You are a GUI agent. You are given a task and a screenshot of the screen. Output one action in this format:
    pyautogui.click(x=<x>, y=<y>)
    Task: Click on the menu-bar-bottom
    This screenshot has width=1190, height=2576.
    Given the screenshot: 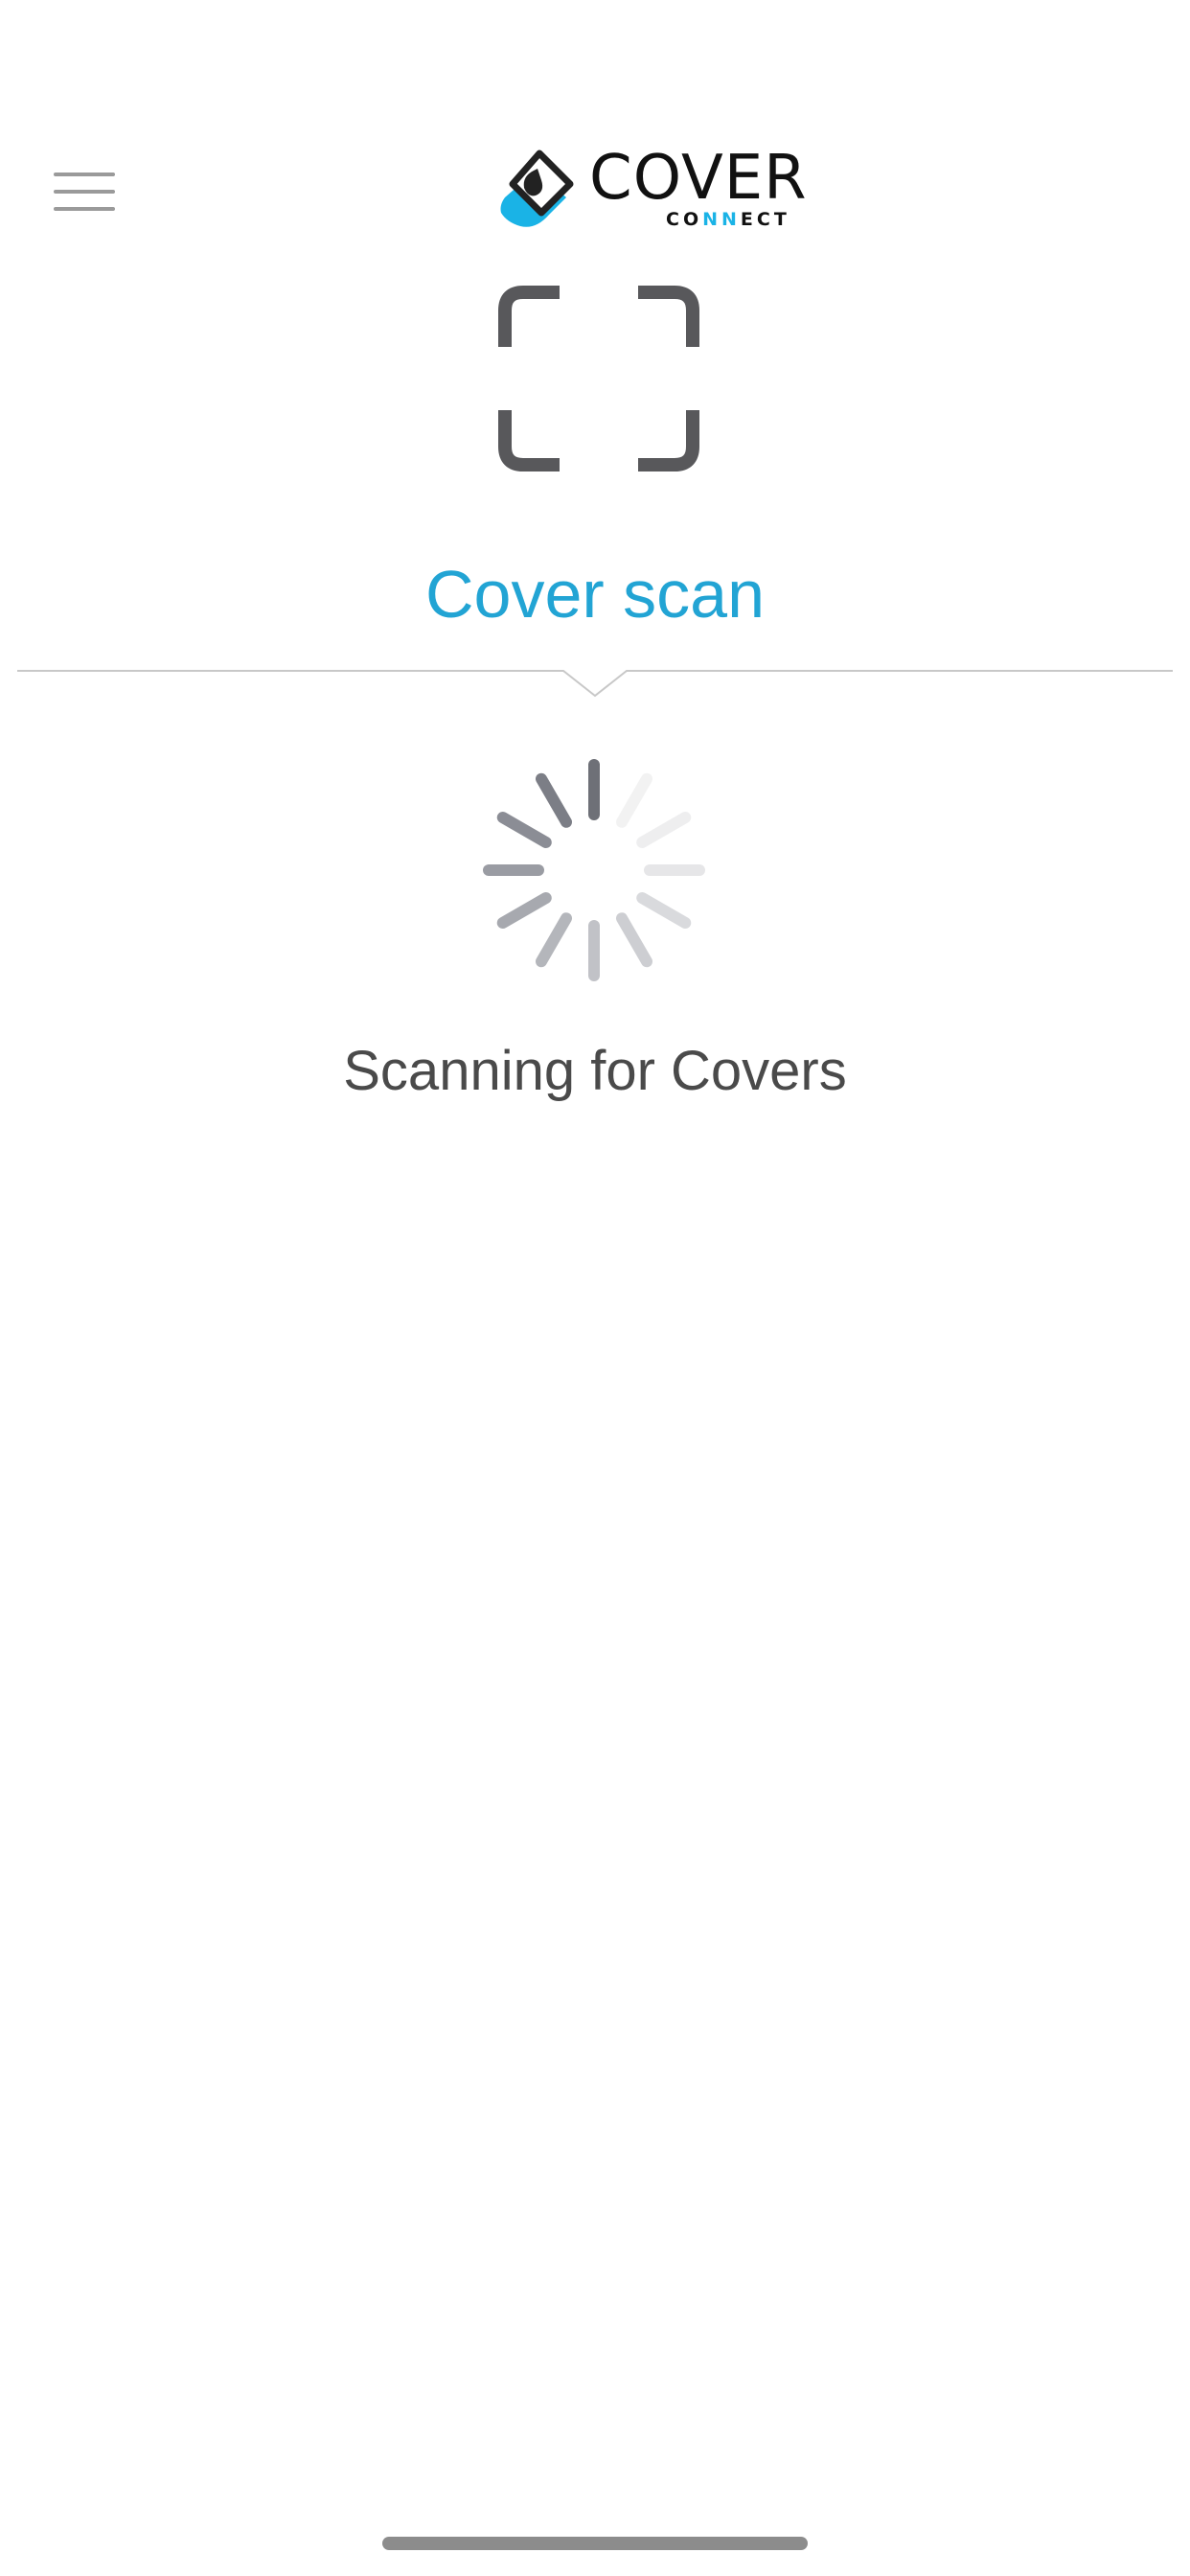 What is the action you would take?
    pyautogui.click(x=85, y=209)
    